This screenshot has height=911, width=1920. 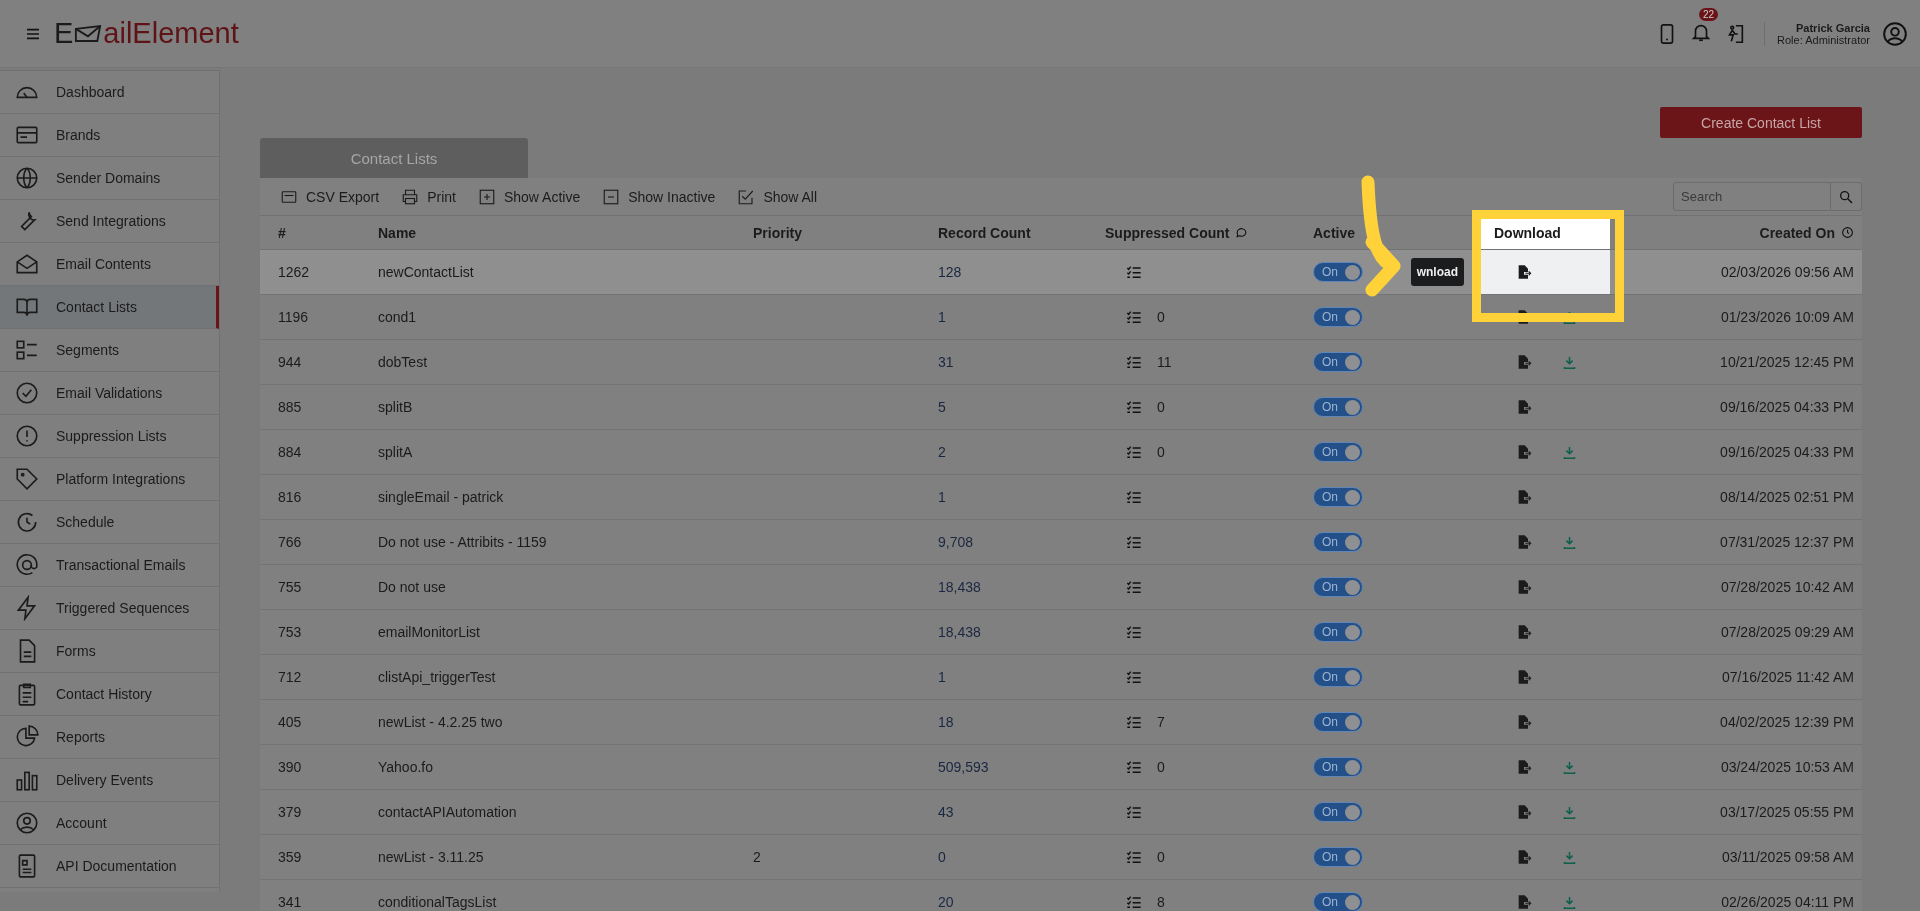 What do you see at coordinates (290, 587) in the screenshot?
I see `table-cell: 755` at bounding box center [290, 587].